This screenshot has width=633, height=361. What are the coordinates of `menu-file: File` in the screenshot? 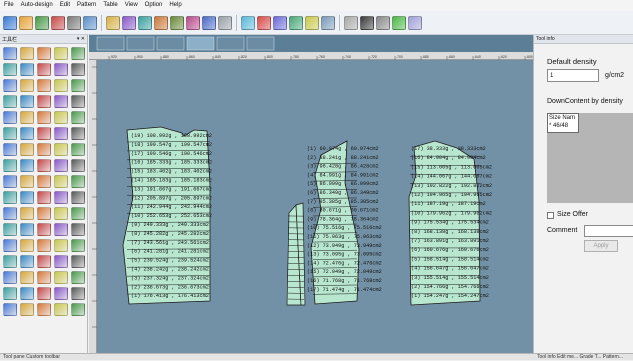 It's located at (9, 5).